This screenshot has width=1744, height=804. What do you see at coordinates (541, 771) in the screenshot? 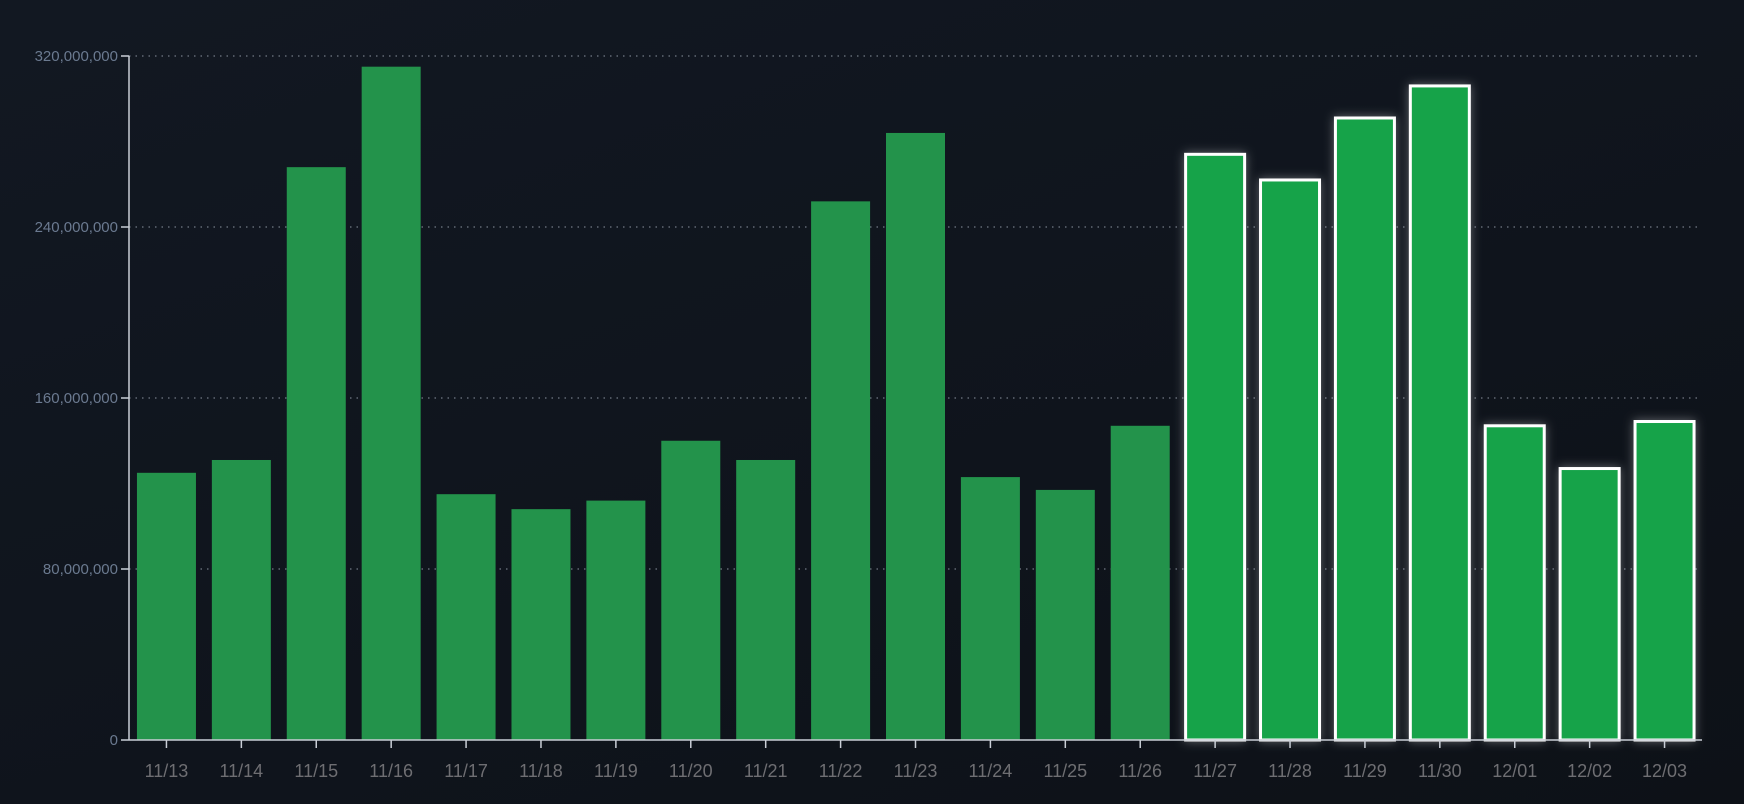
I see `x-tick-label: 11/18` at bounding box center [541, 771].